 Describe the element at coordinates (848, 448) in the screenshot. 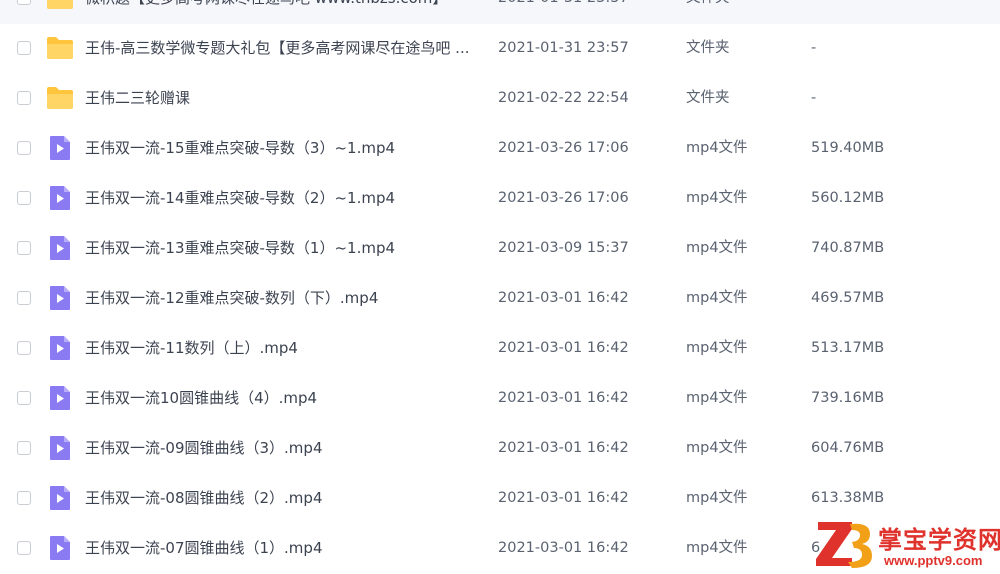

I see `file-size: 604.76MB` at that location.